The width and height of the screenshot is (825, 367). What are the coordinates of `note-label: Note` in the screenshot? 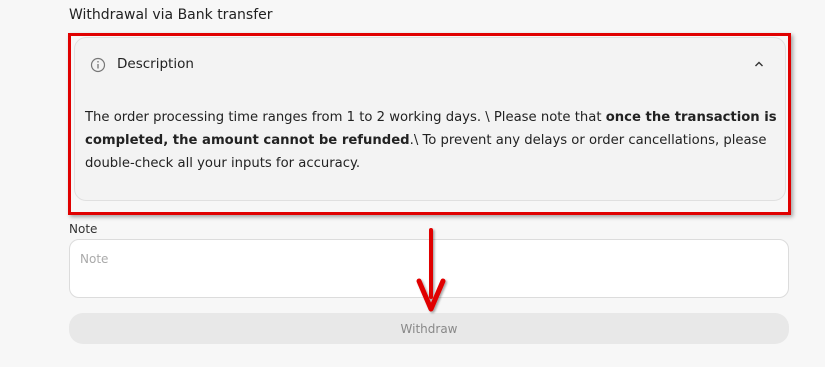 It's located at (83, 229).